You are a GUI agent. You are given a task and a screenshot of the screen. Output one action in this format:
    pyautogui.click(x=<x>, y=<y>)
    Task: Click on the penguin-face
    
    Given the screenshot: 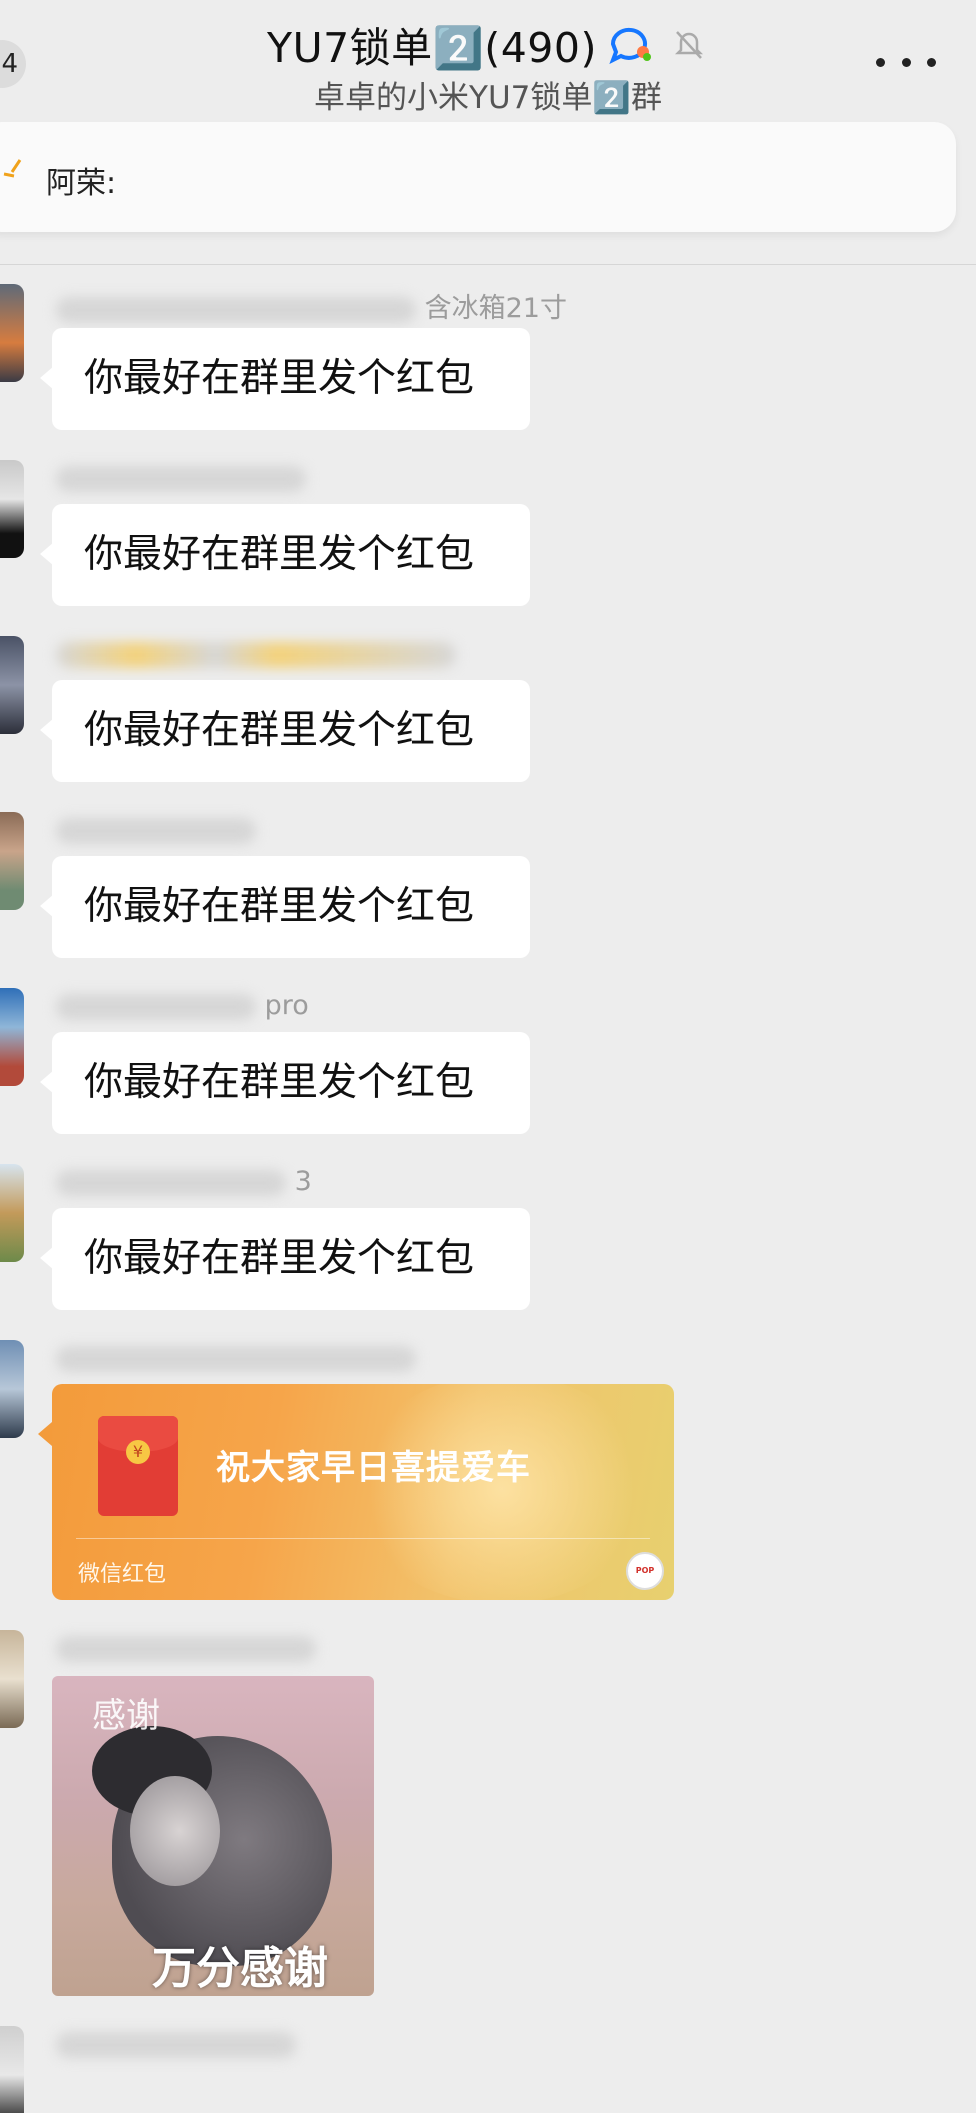 What is the action you would take?
    pyautogui.click(x=175, y=1831)
    